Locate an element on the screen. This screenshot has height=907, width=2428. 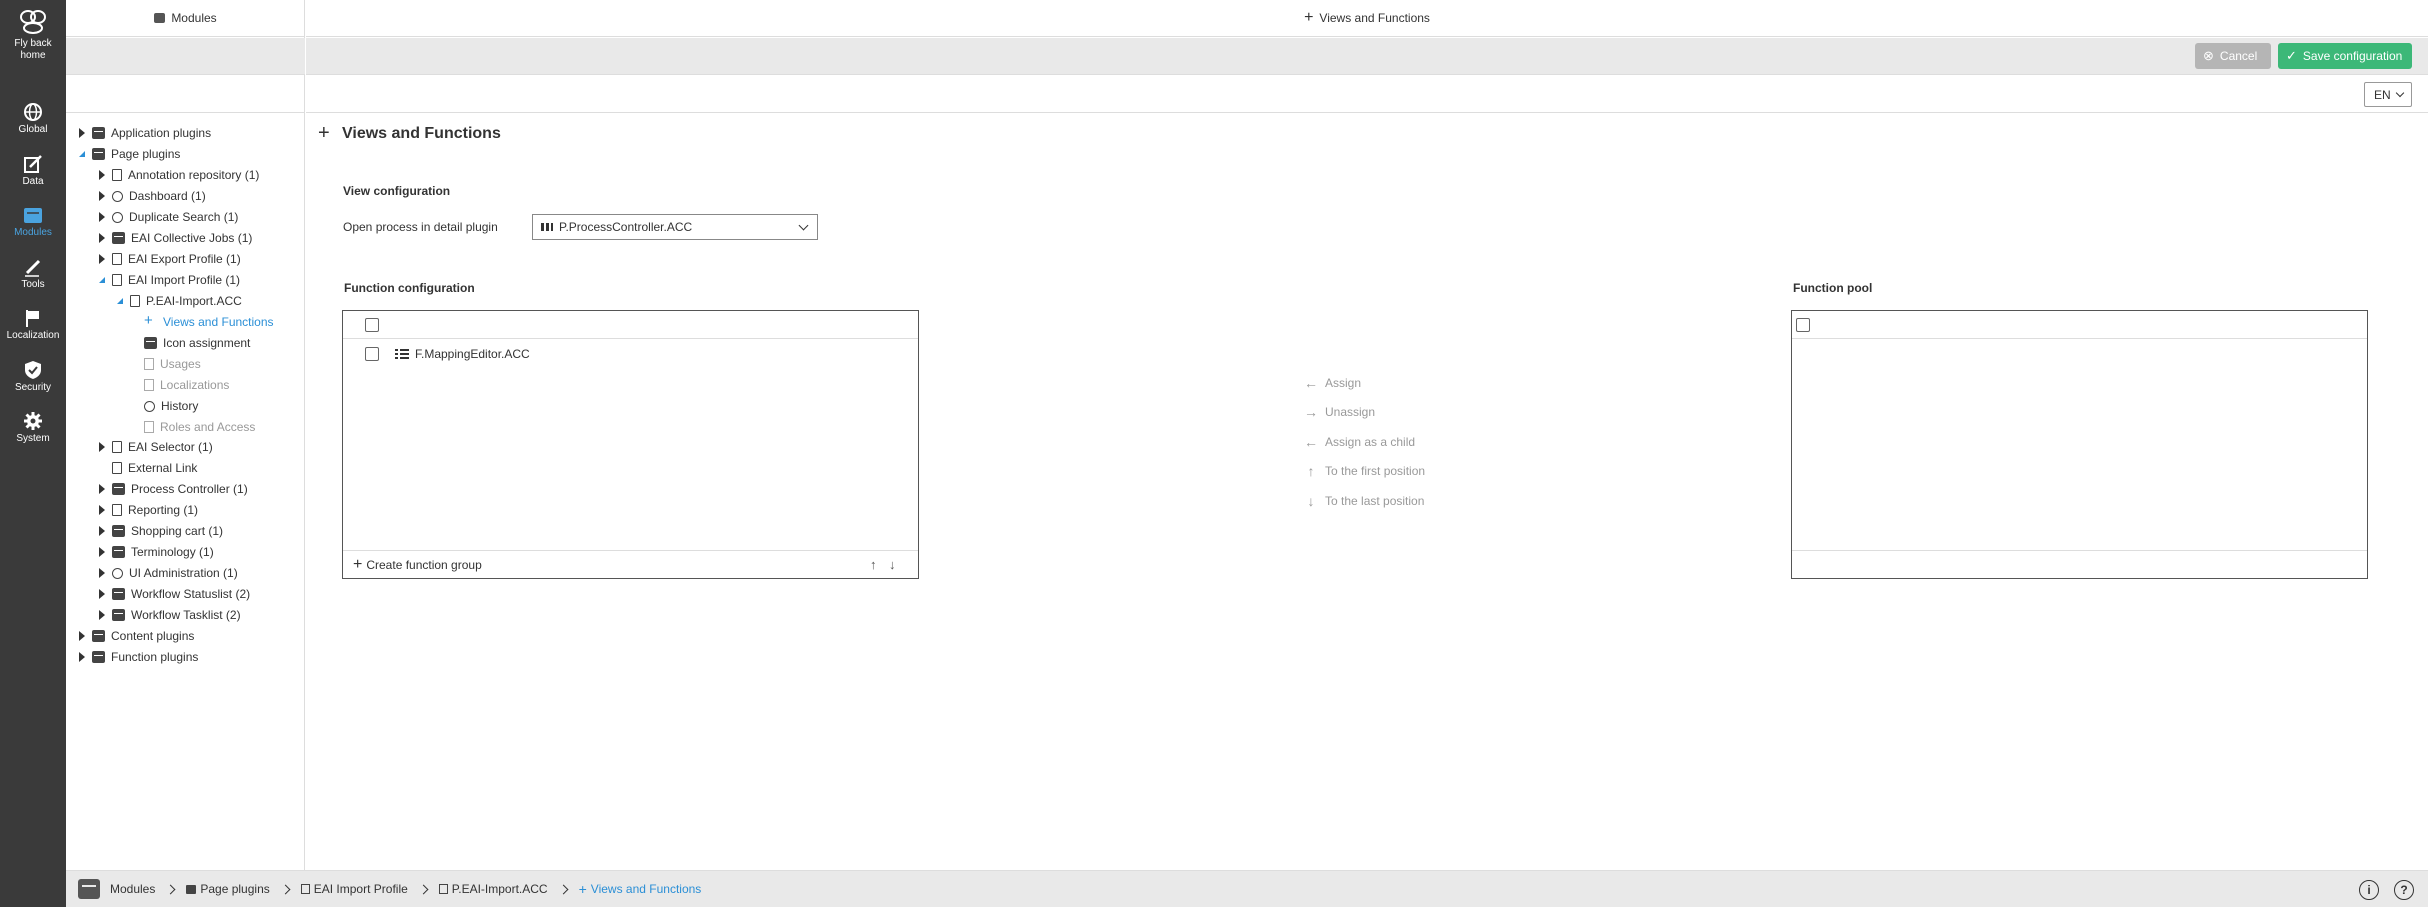
help-icon: ? is located at coordinates (2404, 890).